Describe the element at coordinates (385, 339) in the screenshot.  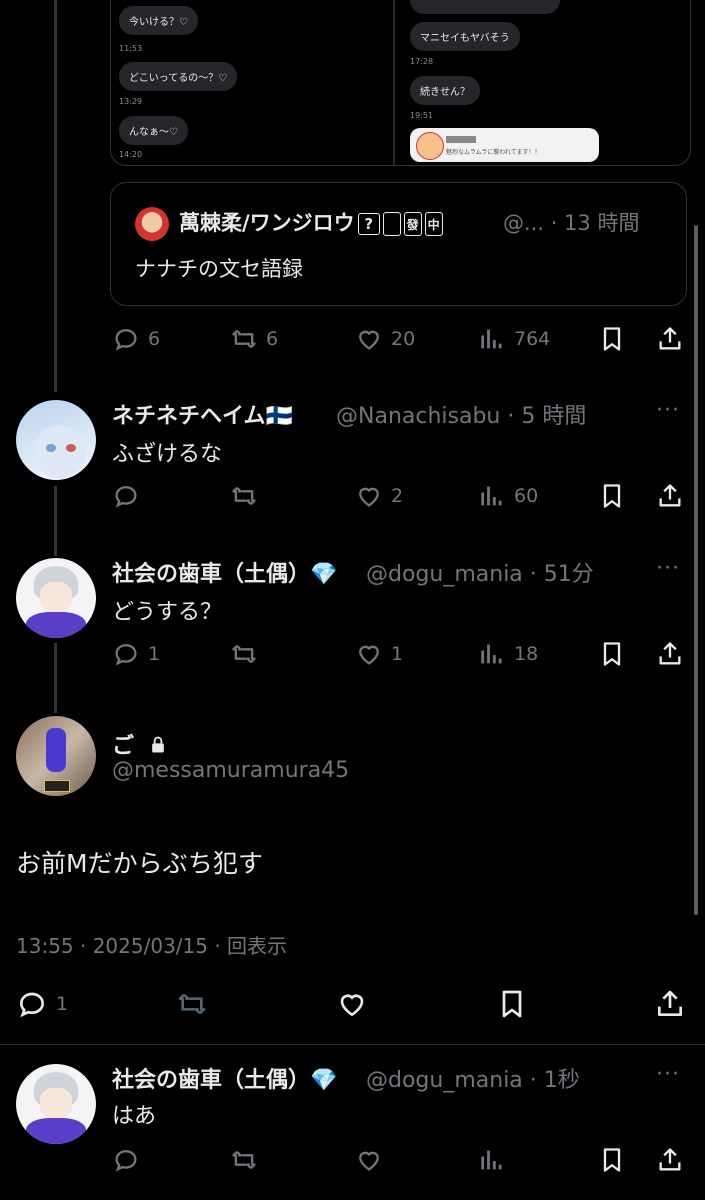
I see `like-button: 20` at that location.